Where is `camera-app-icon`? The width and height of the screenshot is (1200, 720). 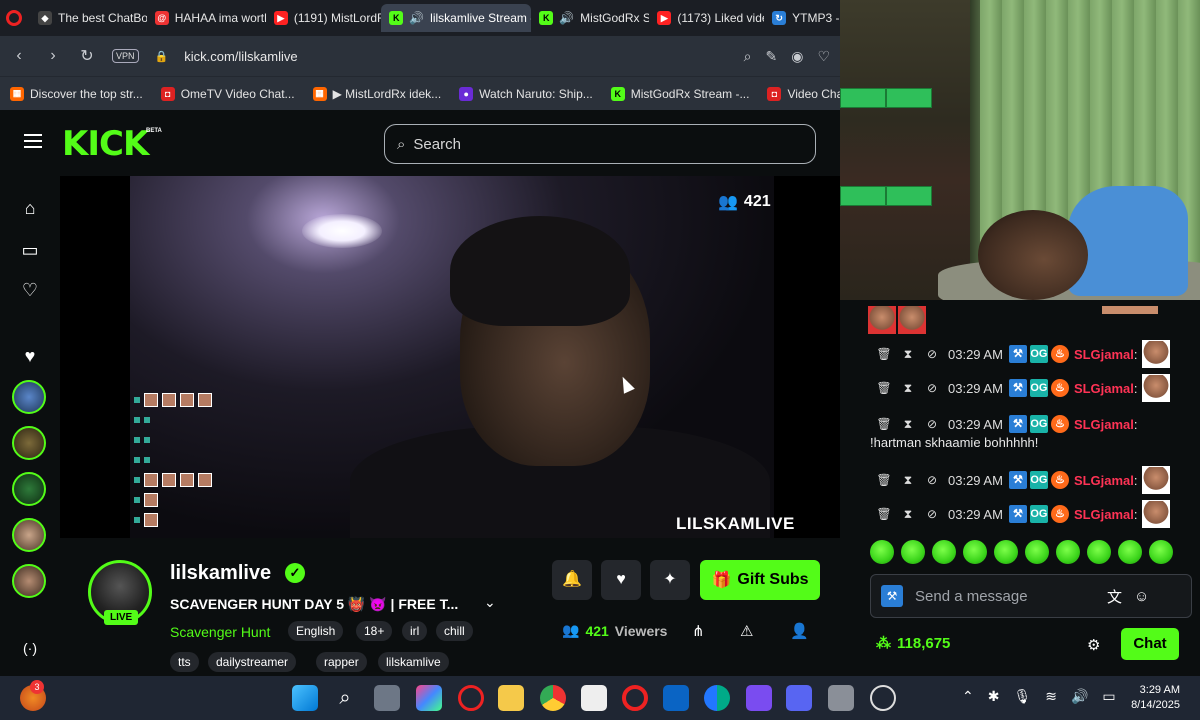 camera-app-icon is located at coordinates (841, 698).